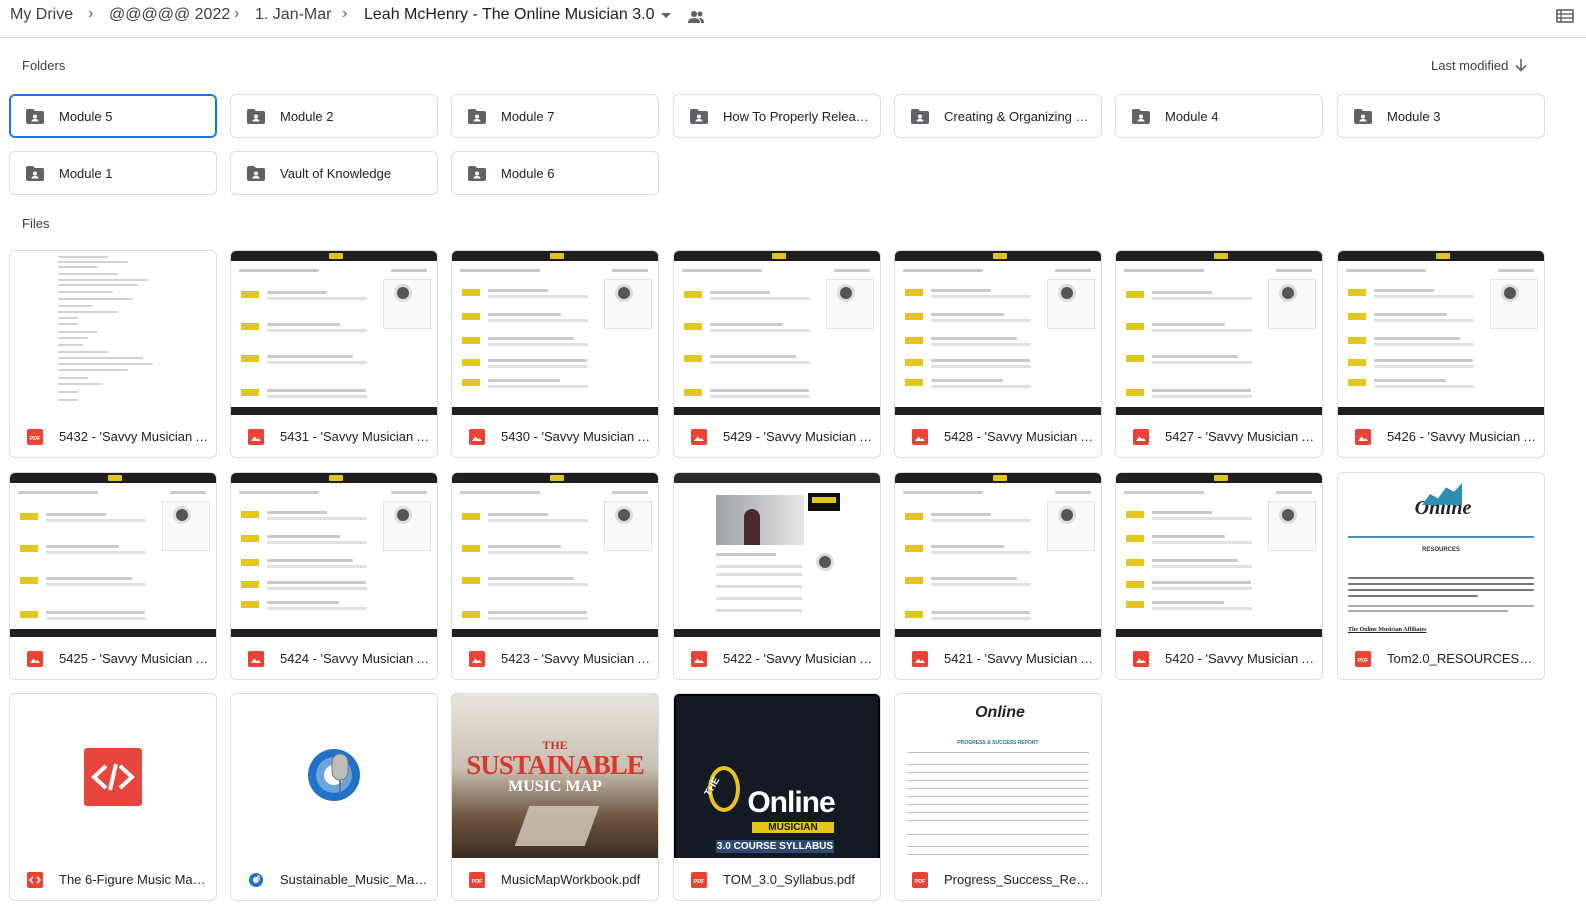 Image resolution: width=1586 pixels, height=905 pixels. Describe the element at coordinates (1414, 116) in the screenshot. I see `folder-name: Module 3` at that location.